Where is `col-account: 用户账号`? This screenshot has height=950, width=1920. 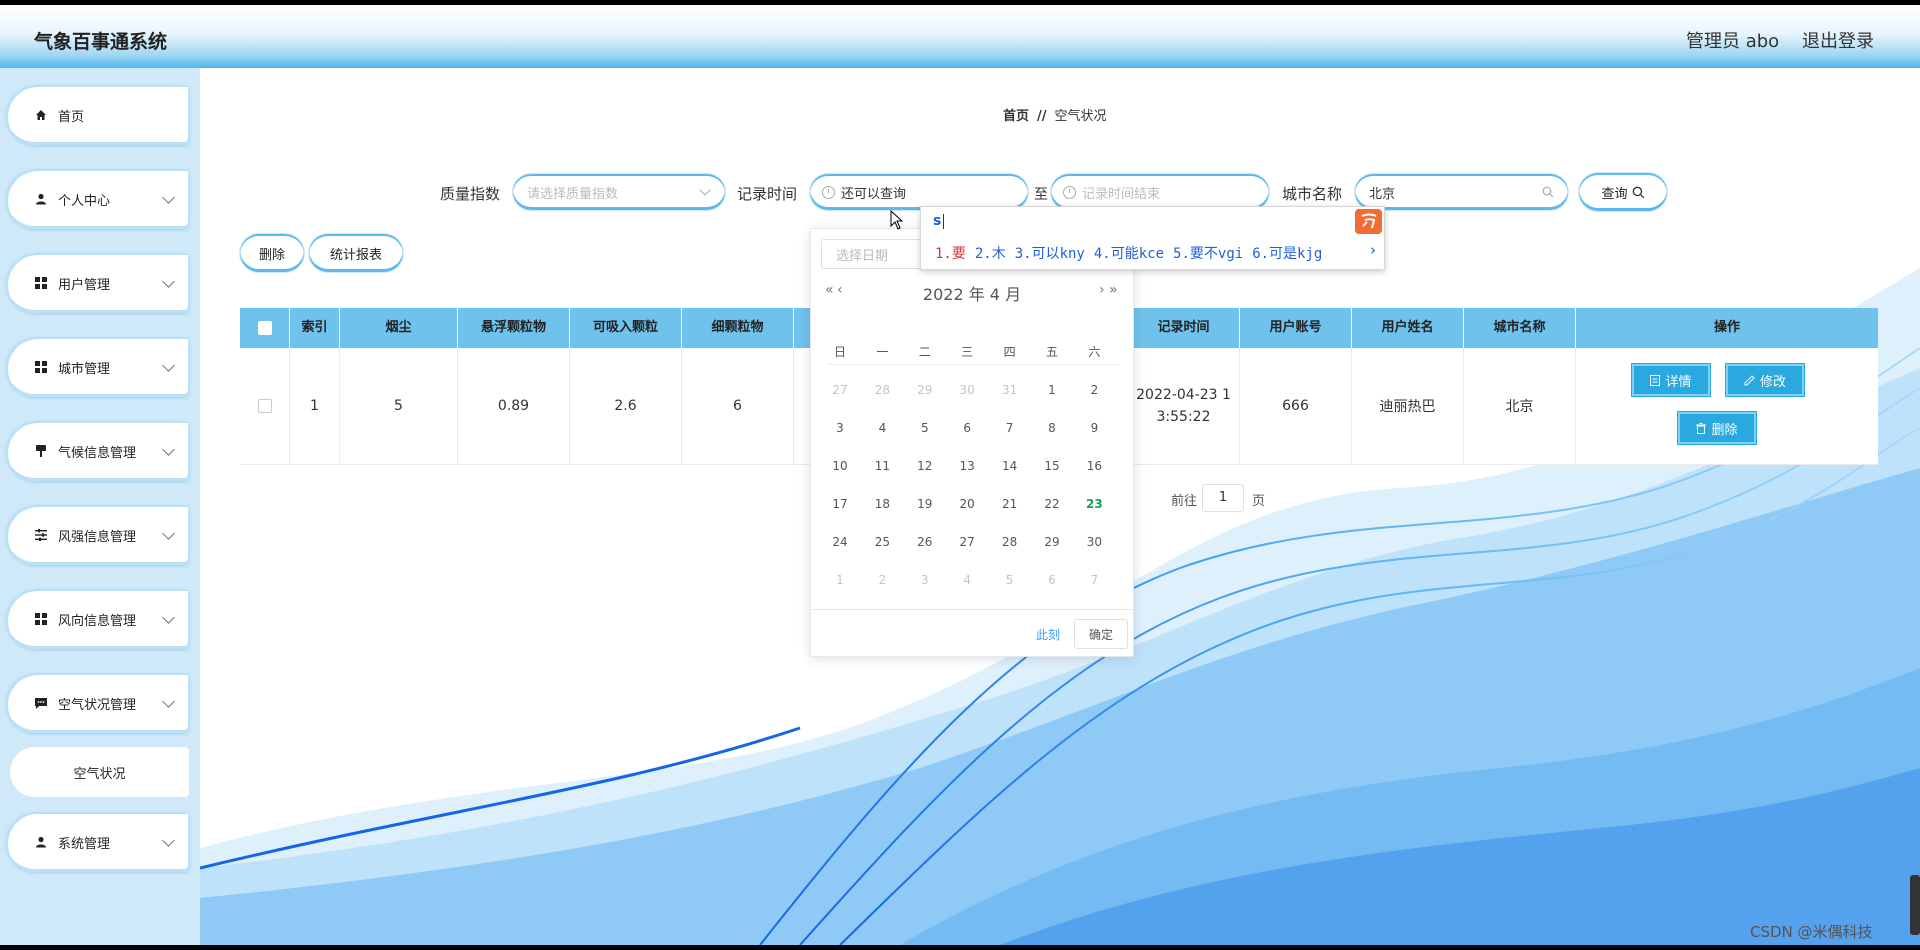
col-account: 用户账号 is located at coordinates (1296, 328).